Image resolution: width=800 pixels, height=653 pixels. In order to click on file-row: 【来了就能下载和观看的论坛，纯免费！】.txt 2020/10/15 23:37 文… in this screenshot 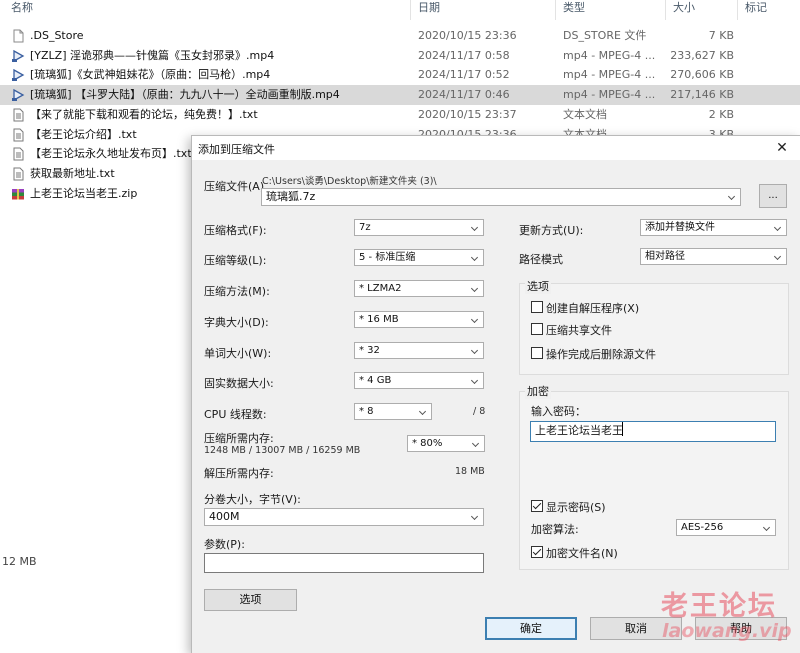, I will do `click(400, 115)`.